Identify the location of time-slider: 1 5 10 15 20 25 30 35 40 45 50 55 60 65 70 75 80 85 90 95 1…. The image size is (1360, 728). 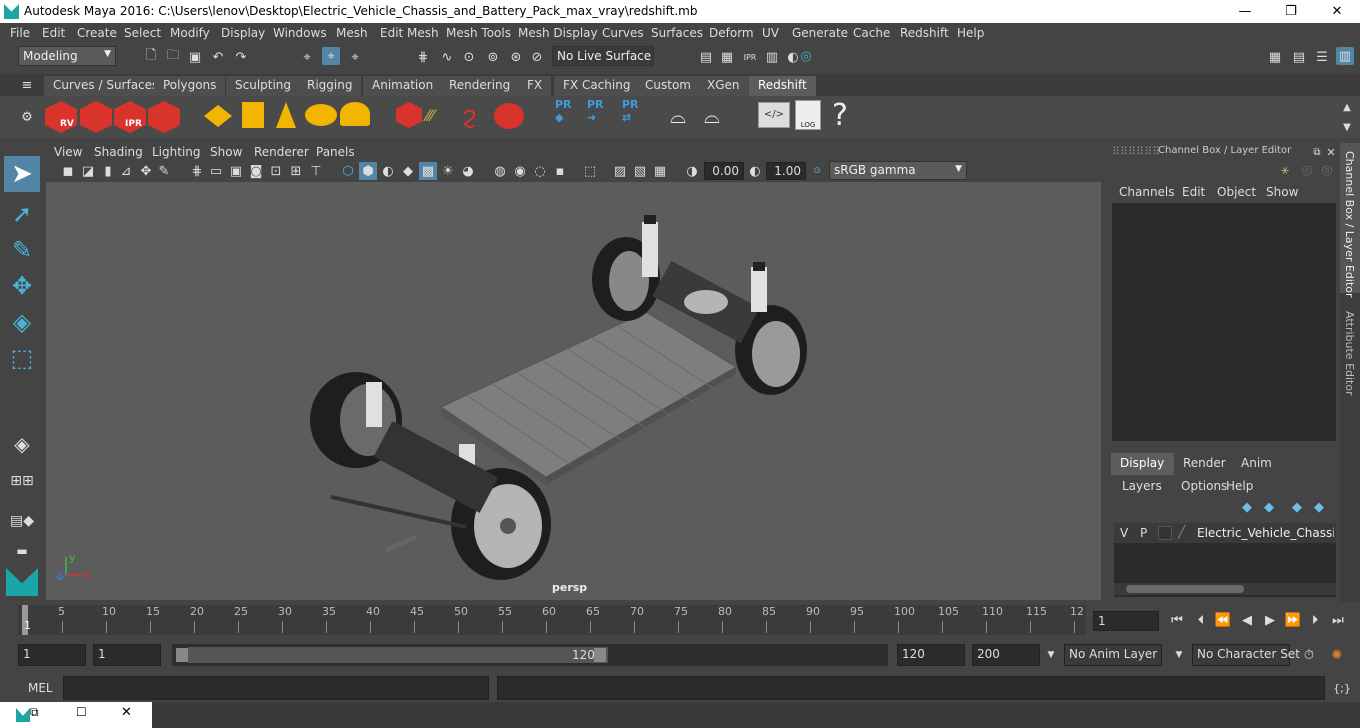
(680, 620).